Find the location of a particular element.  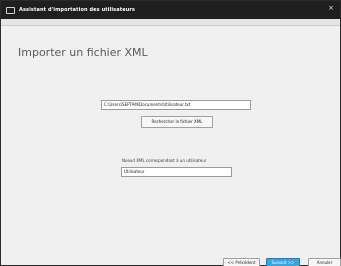

window-title: Assistant d'importation des utilisateurs is located at coordinates (77, 10).